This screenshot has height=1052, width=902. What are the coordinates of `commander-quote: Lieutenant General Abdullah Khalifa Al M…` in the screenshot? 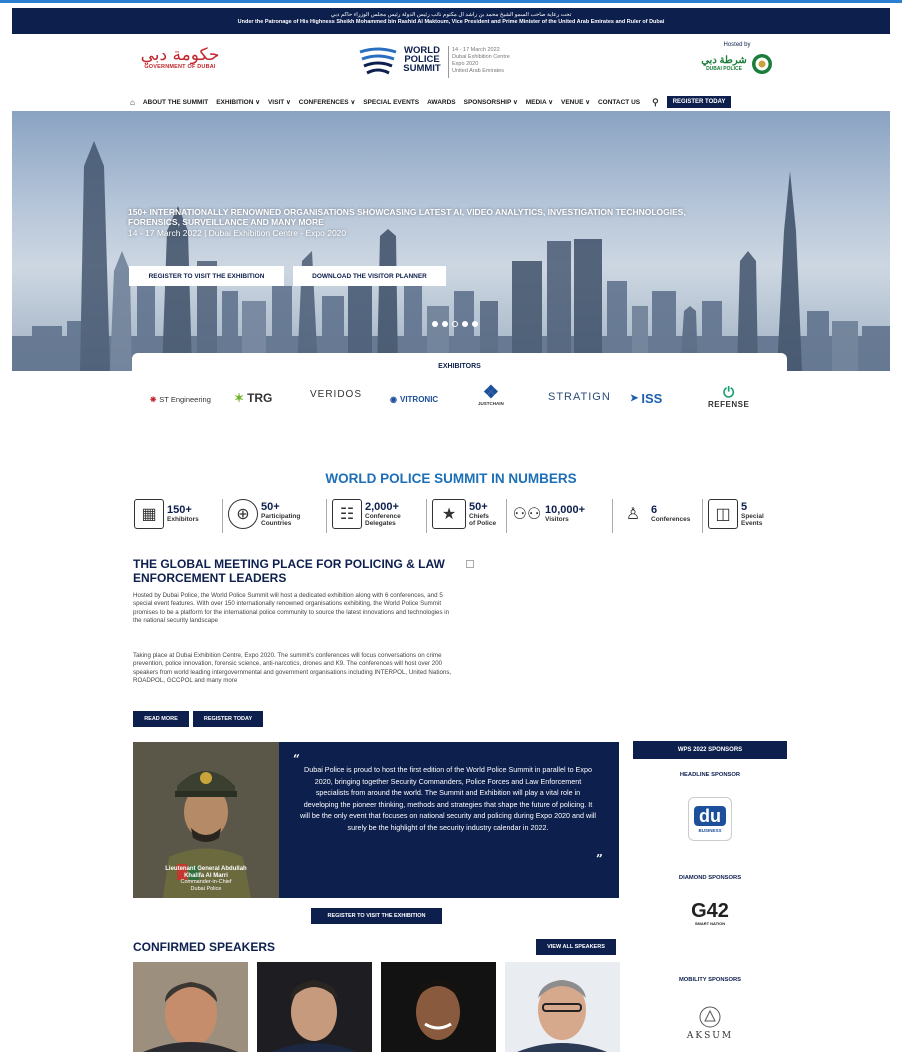 It's located at (376, 820).